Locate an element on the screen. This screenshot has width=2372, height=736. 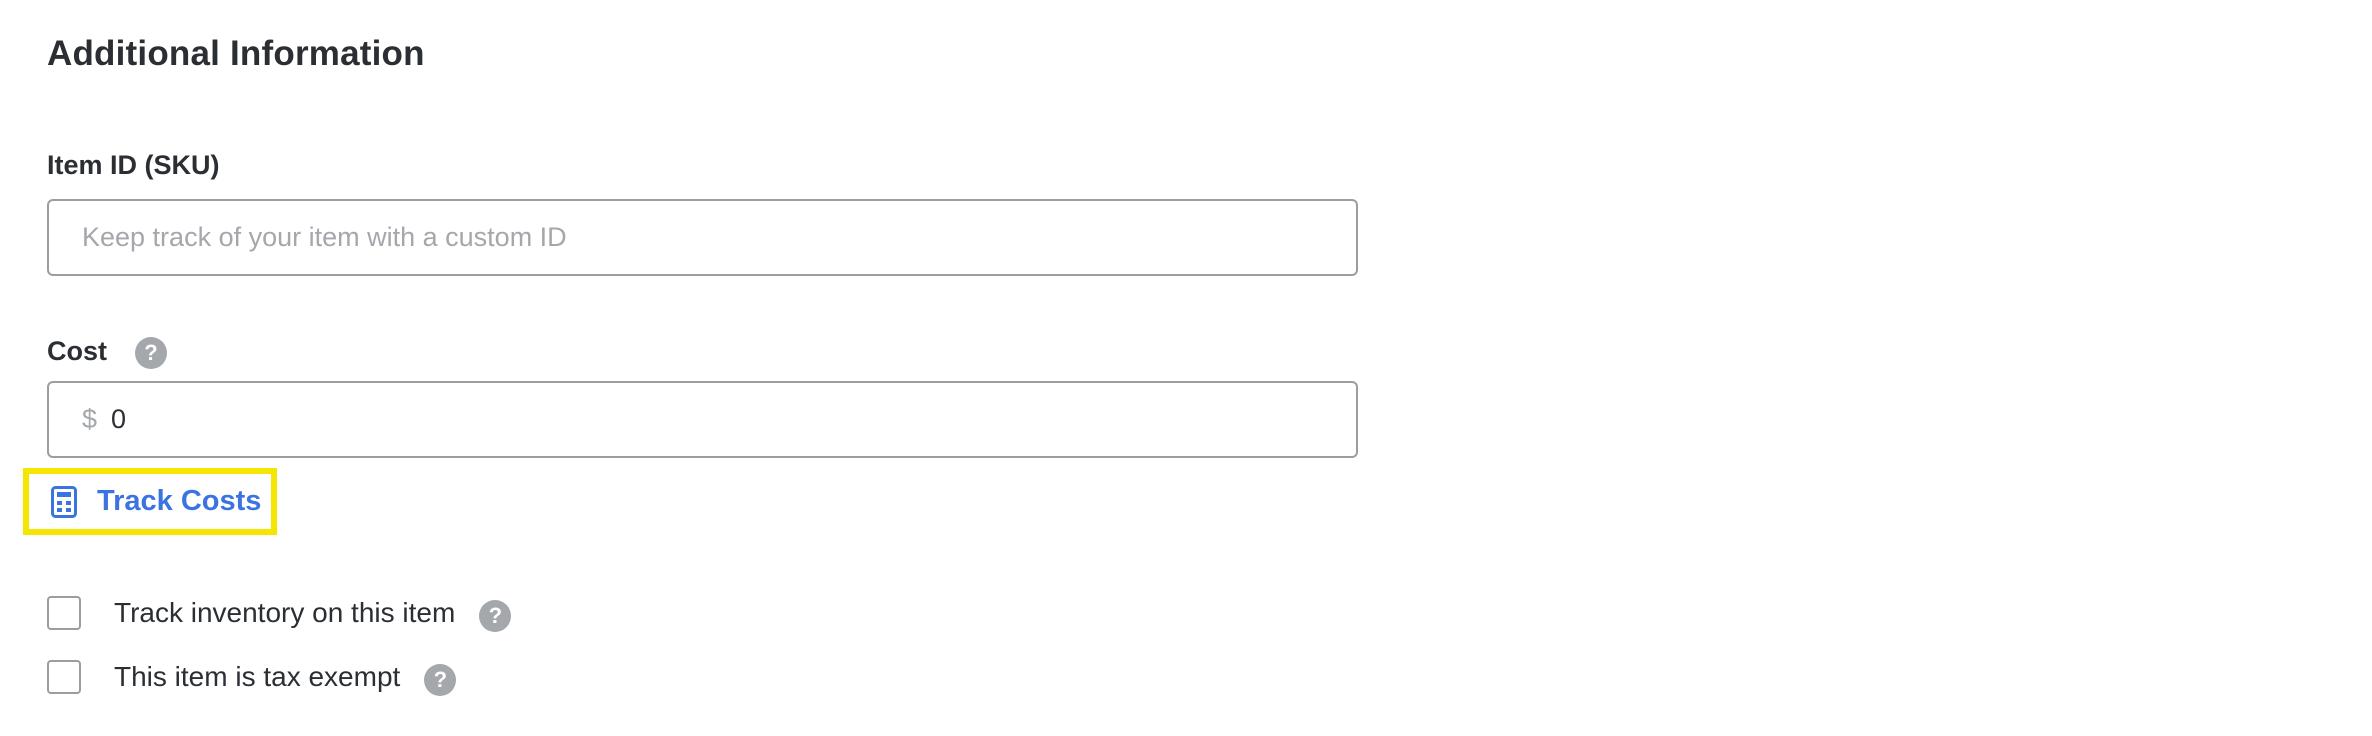
cost-label: Cost is located at coordinates (77, 350).